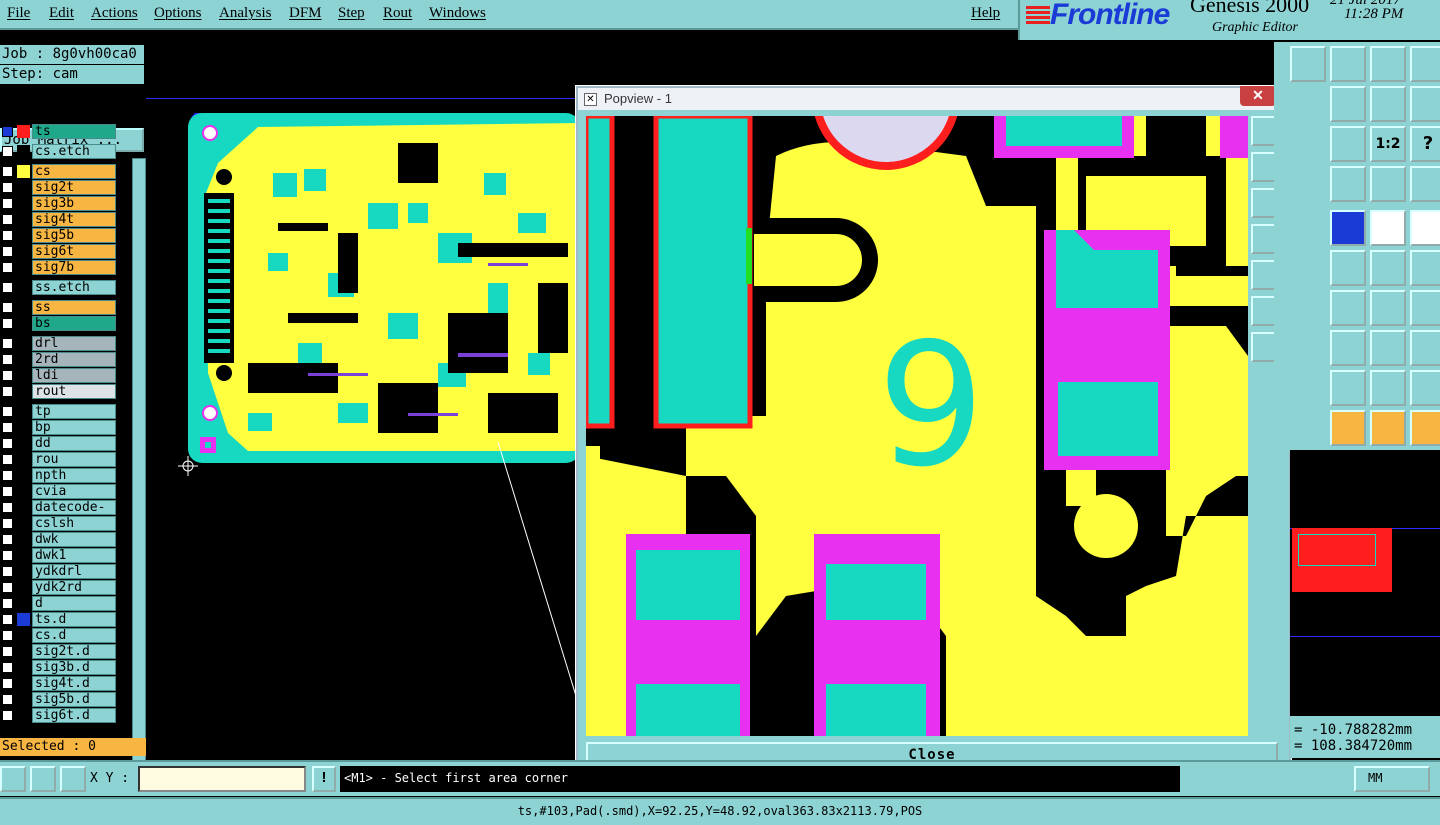 Image resolution: width=1440 pixels, height=825 pixels. What do you see at coordinates (1392, 779) in the screenshot?
I see `units-selector: MM` at bounding box center [1392, 779].